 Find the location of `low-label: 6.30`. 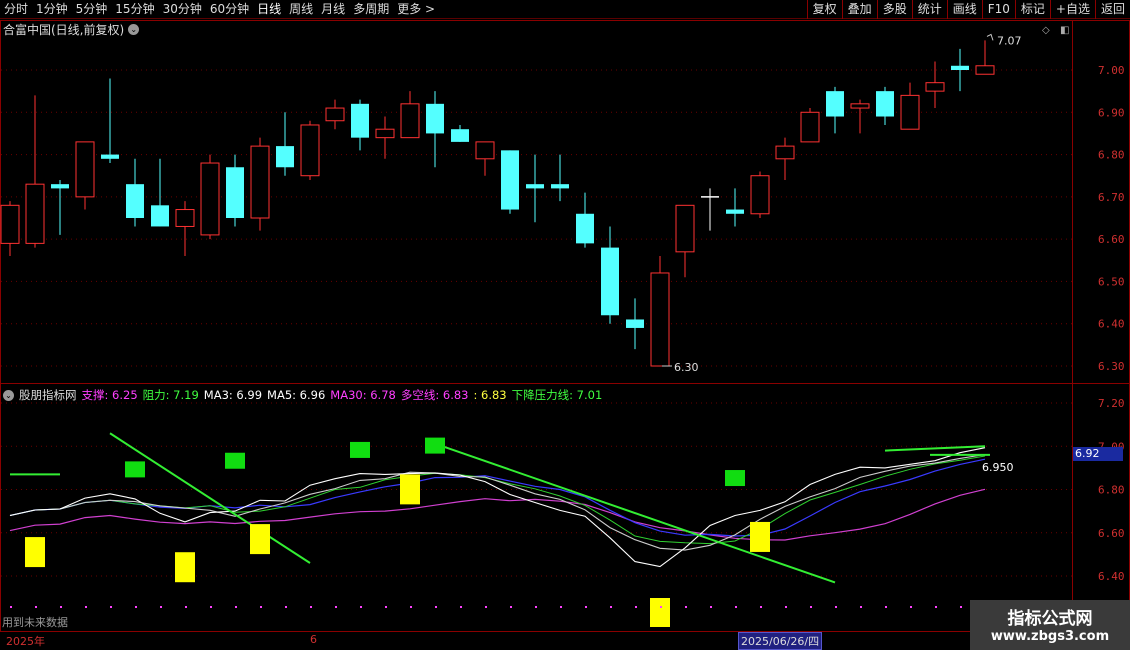

low-label: 6.30 is located at coordinates (686, 367).